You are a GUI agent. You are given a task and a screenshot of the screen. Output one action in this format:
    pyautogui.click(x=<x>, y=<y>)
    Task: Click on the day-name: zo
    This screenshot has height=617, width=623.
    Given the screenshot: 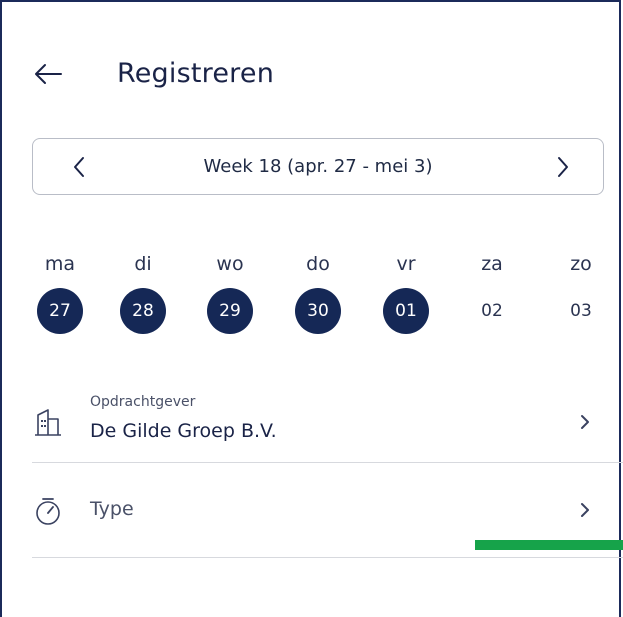 What is the action you would take?
    pyautogui.click(x=581, y=264)
    